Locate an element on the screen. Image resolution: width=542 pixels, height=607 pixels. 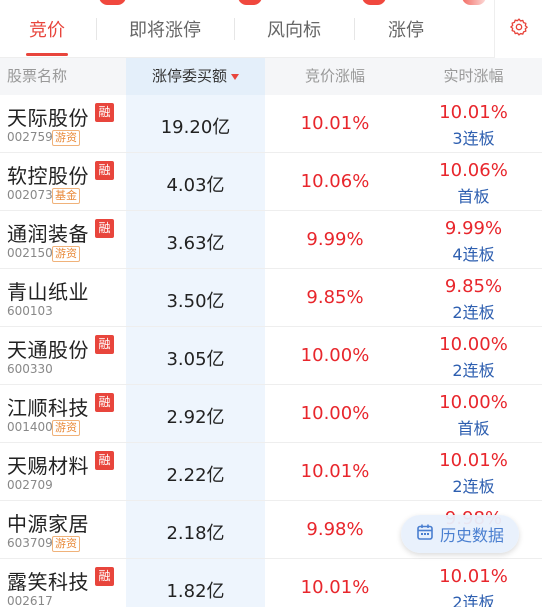
tab-indicator: 风向标 27 is located at coordinates (311, 29).